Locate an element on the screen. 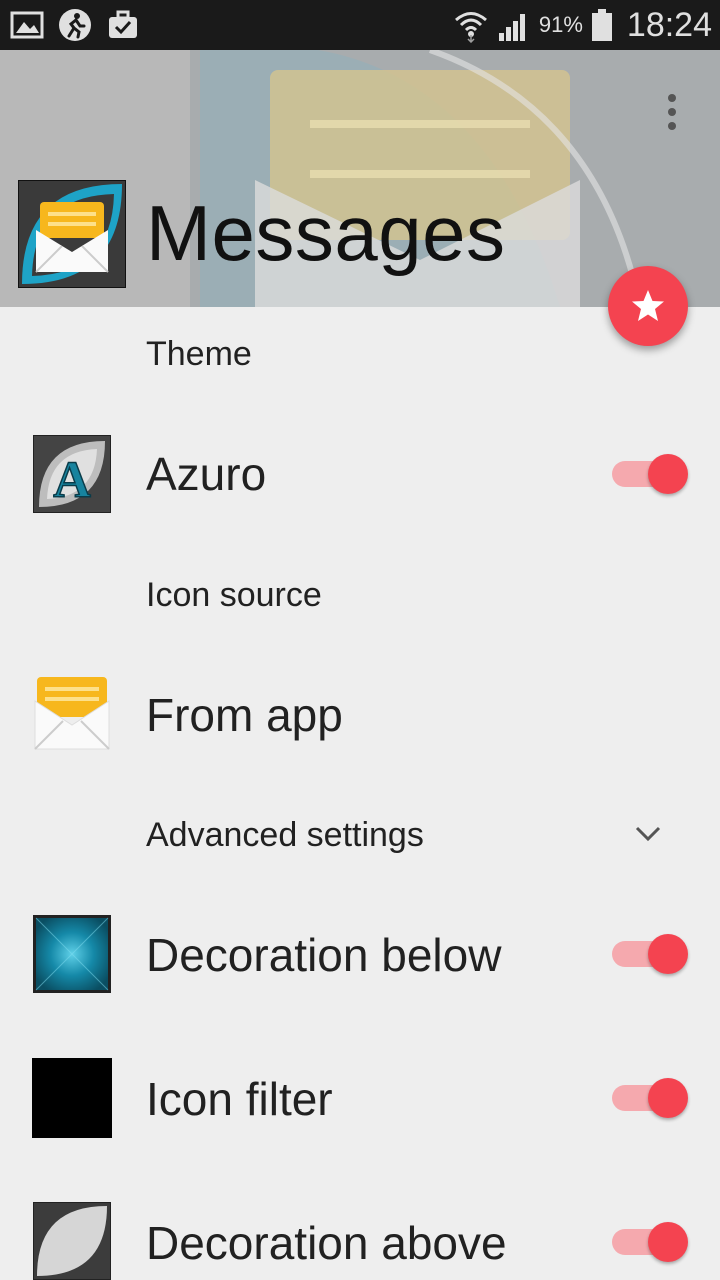 The height and width of the screenshot is (1280, 720). section-advanced-label: Advanced settings is located at coordinates (285, 835).